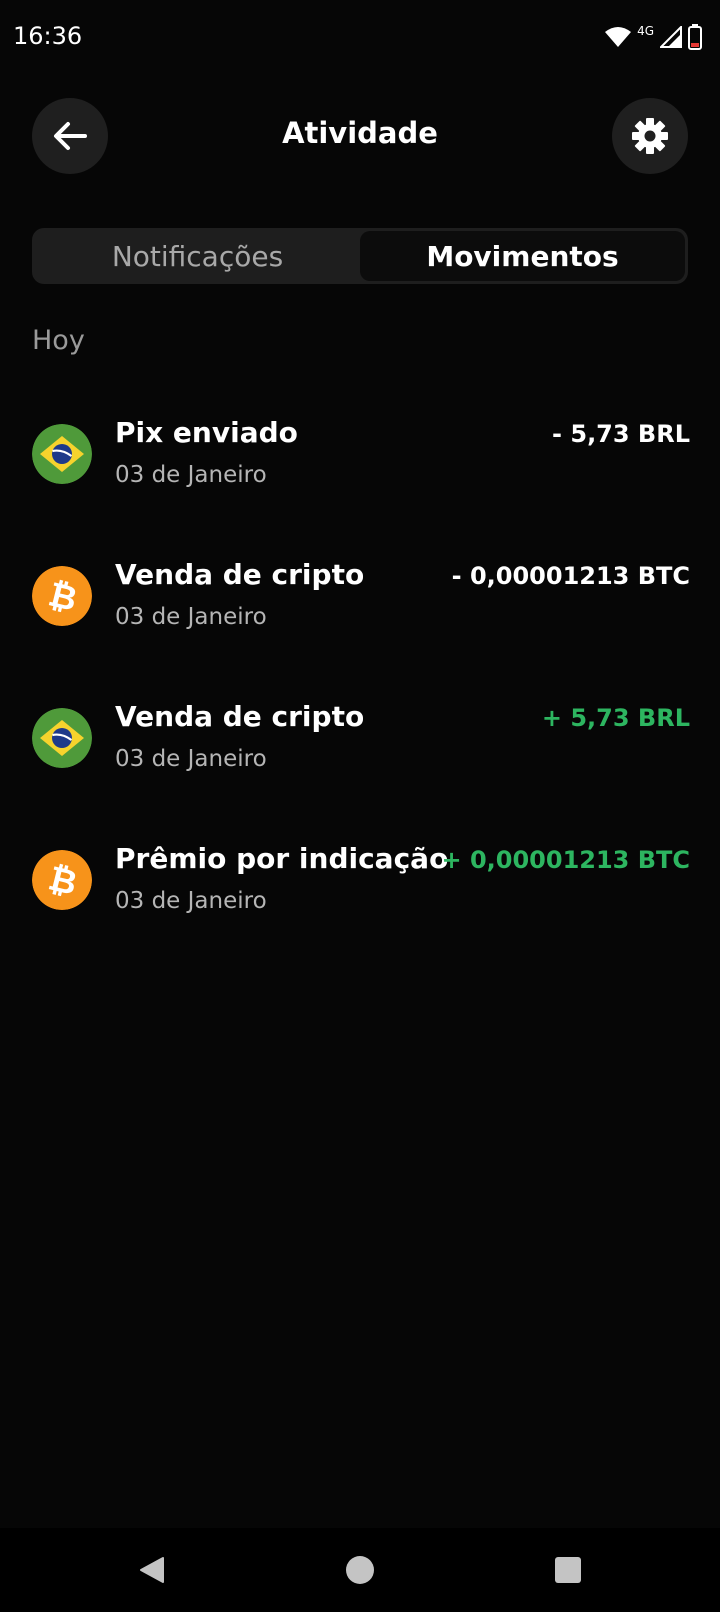 This screenshot has height=1612, width=720. I want to click on system-nav-bar, so click(360, 1570).